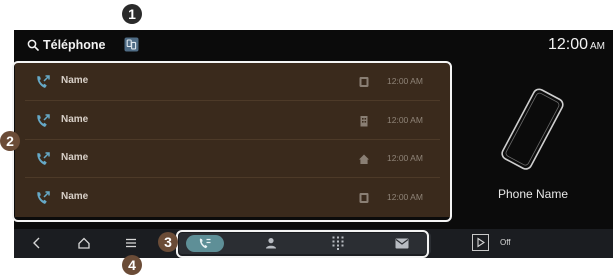 The image size is (613, 275). I want to click on clock: 12:00 AM, so click(576, 45).